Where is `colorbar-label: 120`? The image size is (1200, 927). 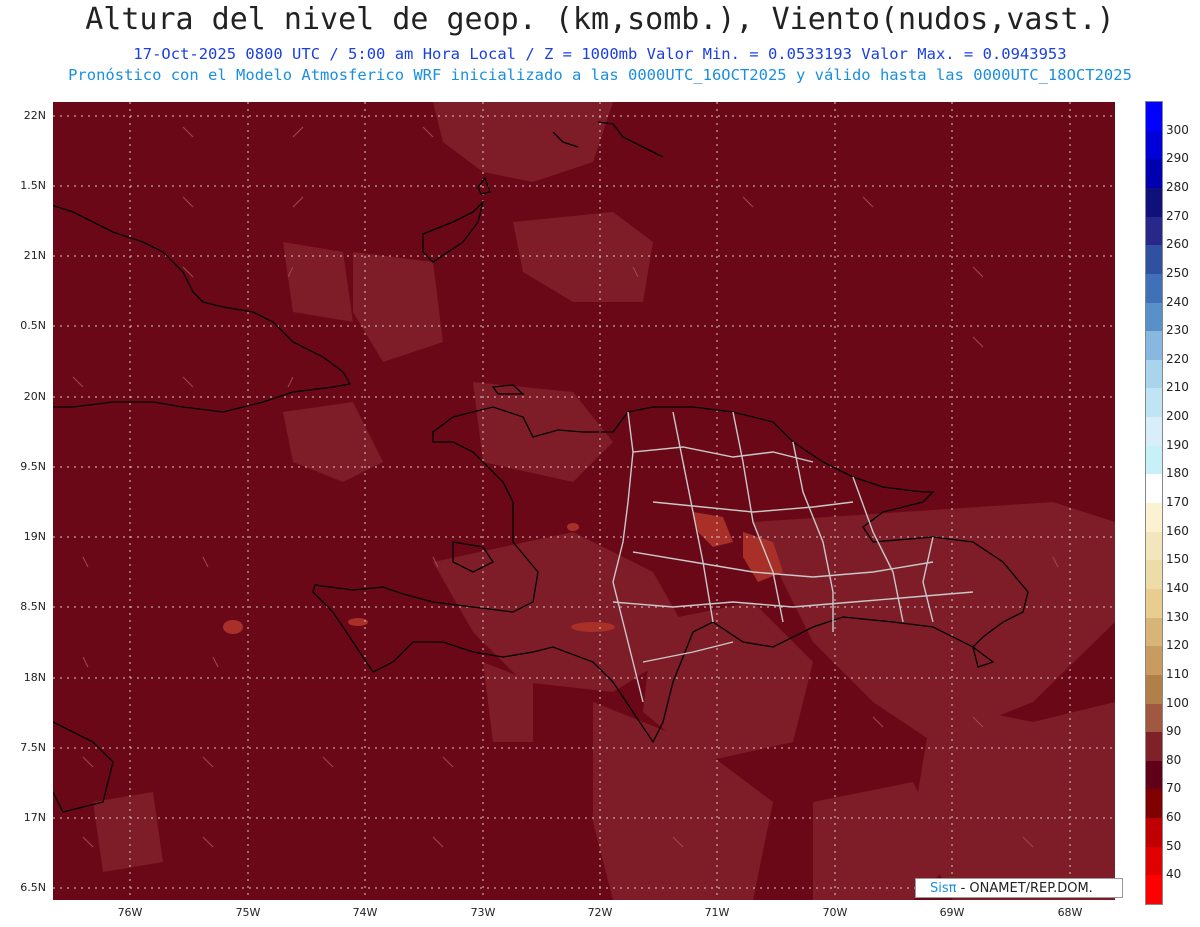 colorbar-label: 120 is located at coordinates (1177, 645).